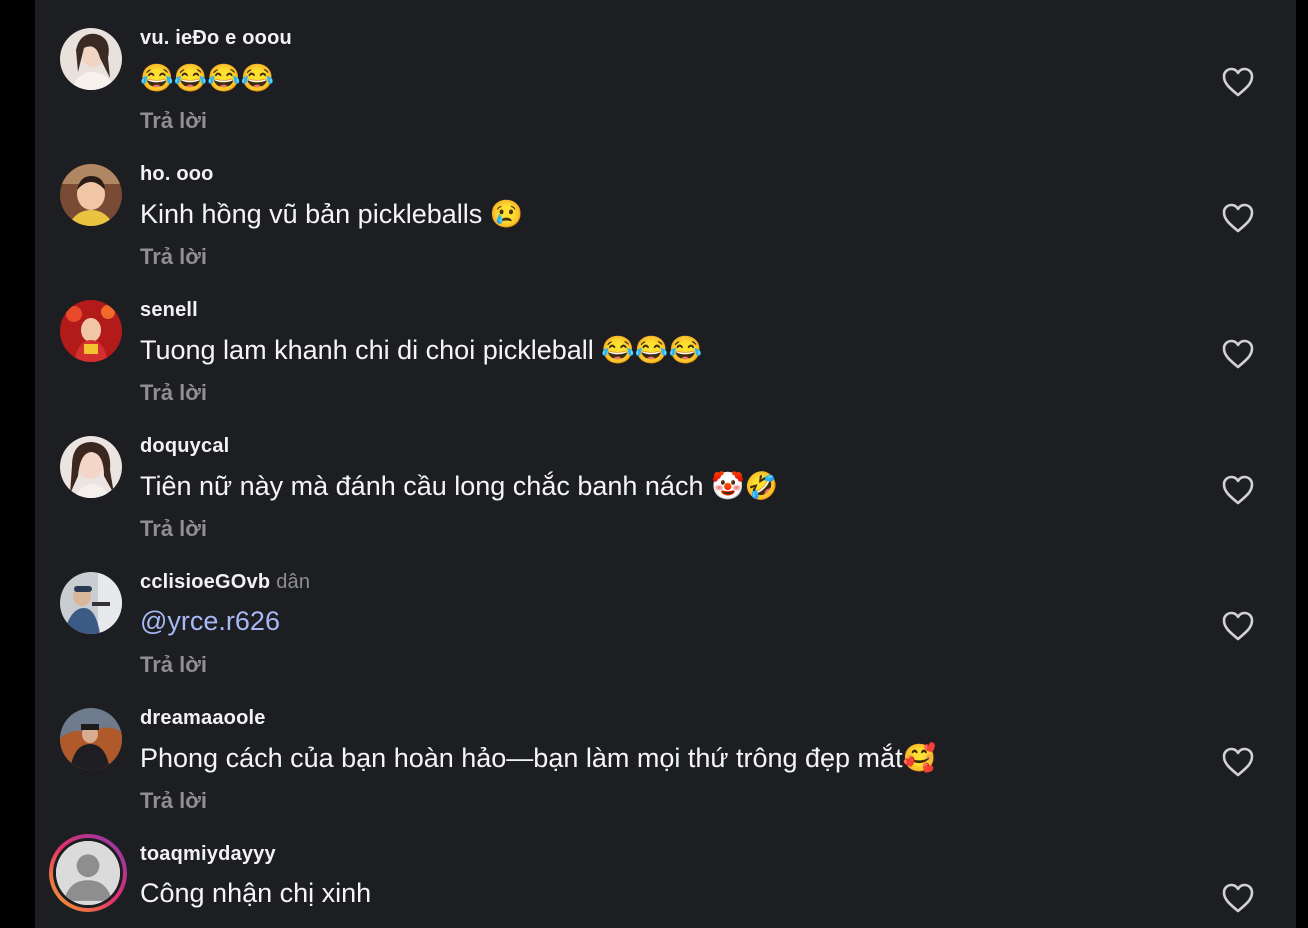  What do you see at coordinates (219, 38) in the screenshot?
I see `comment-username: vu. ieÐo e ooou` at bounding box center [219, 38].